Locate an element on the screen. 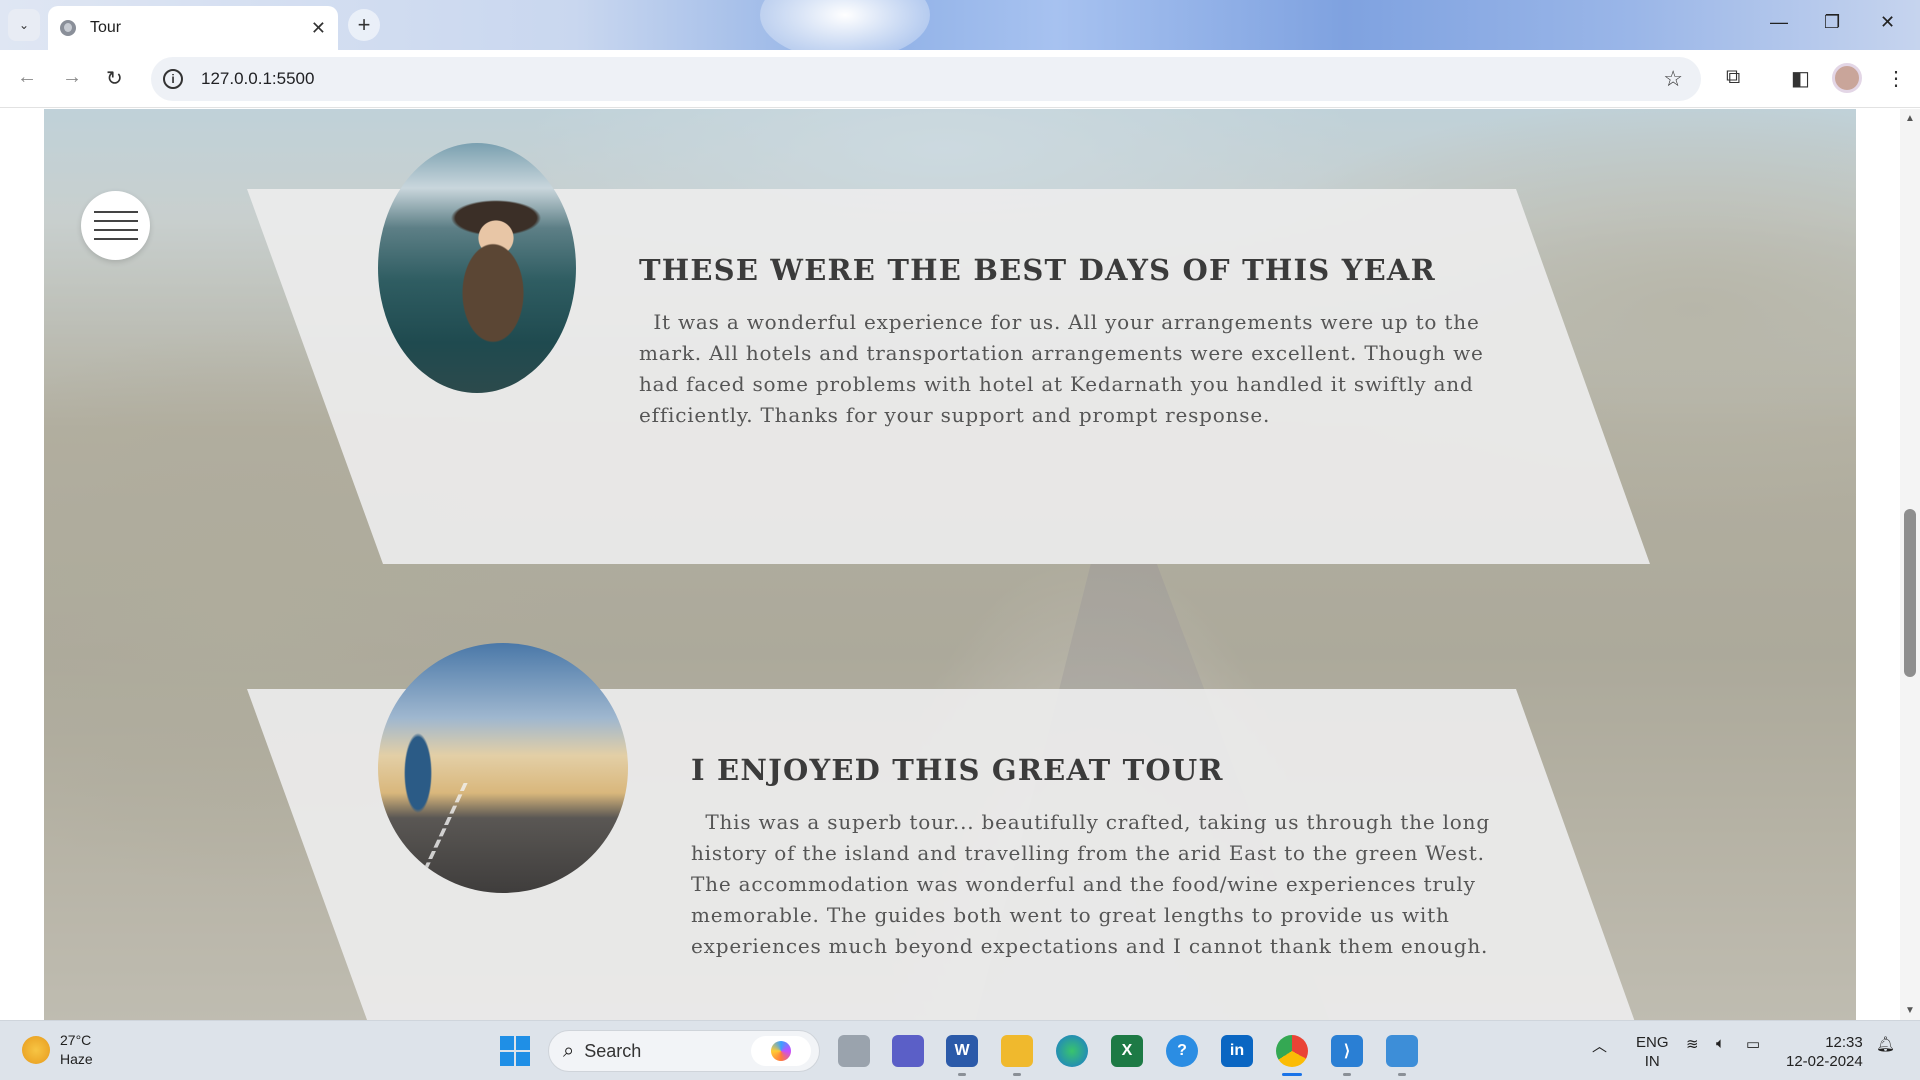 This screenshot has height=1080, width=1920. minimize-icon: — is located at coordinates (1779, 22).